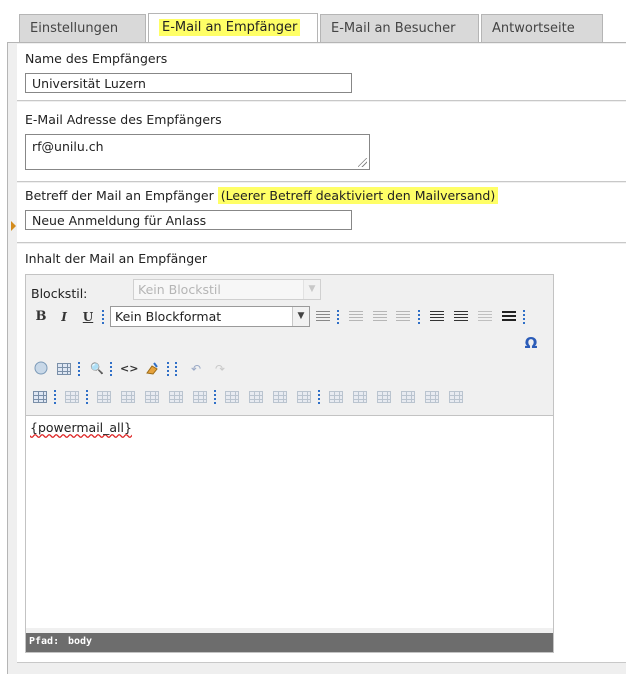 This screenshot has width=626, height=674. Describe the element at coordinates (80, 641) in the screenshot. I see `path-body-link: body` at that location.